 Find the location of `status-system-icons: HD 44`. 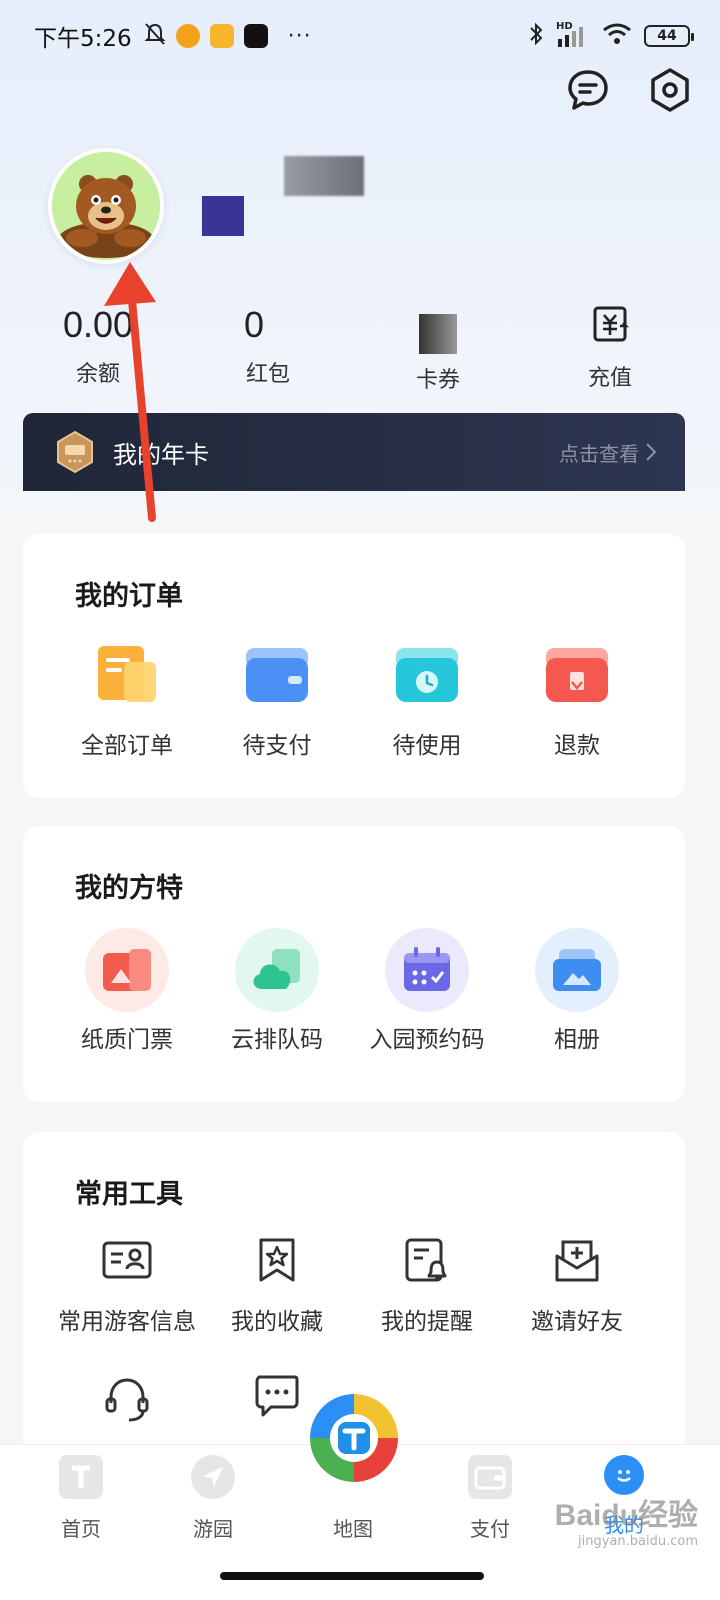

status-system-icons: HD 44 is located at coordinates (611, 36).